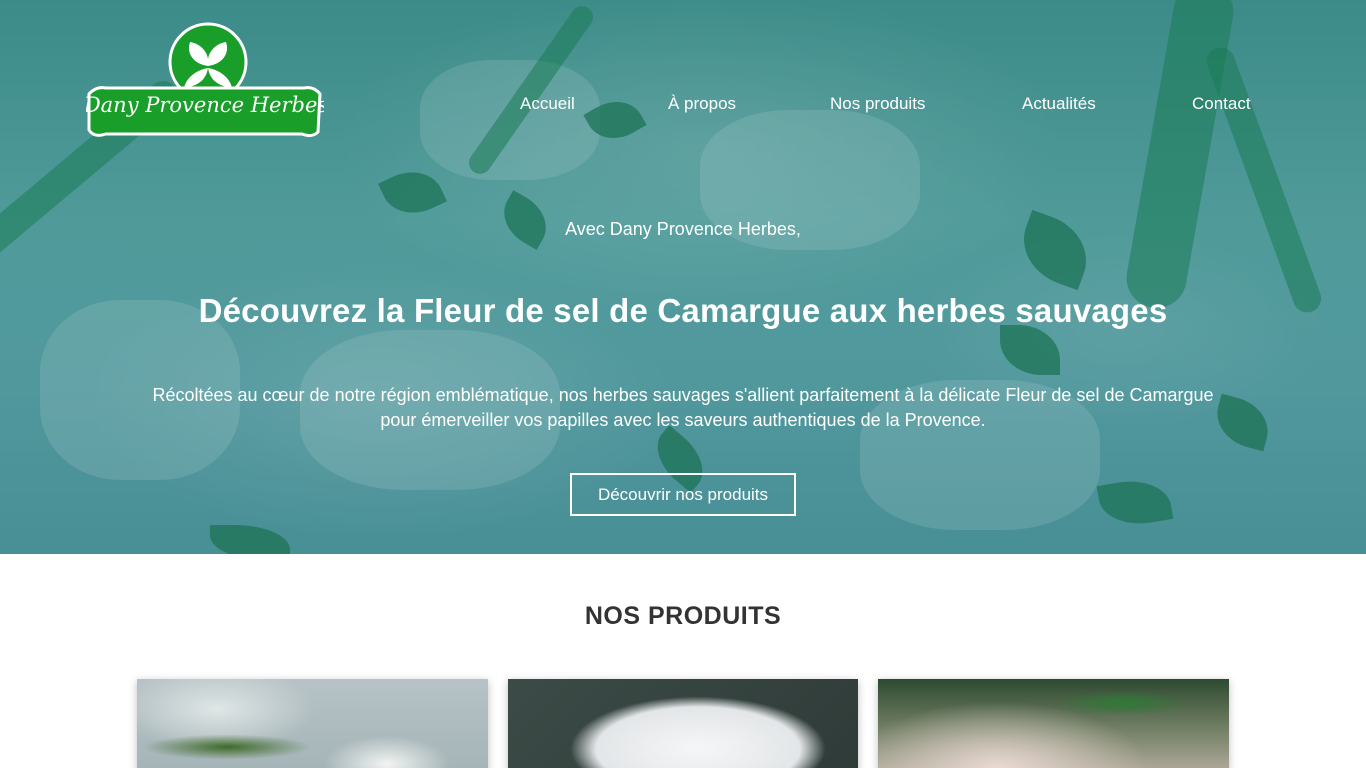 The width and height of the screenshot is (1366, 768). What do you see at coordinates (877, 104) in the screenshot?
I see `nav-nos-produits: Nos produits` at bounding box center [877, 104].